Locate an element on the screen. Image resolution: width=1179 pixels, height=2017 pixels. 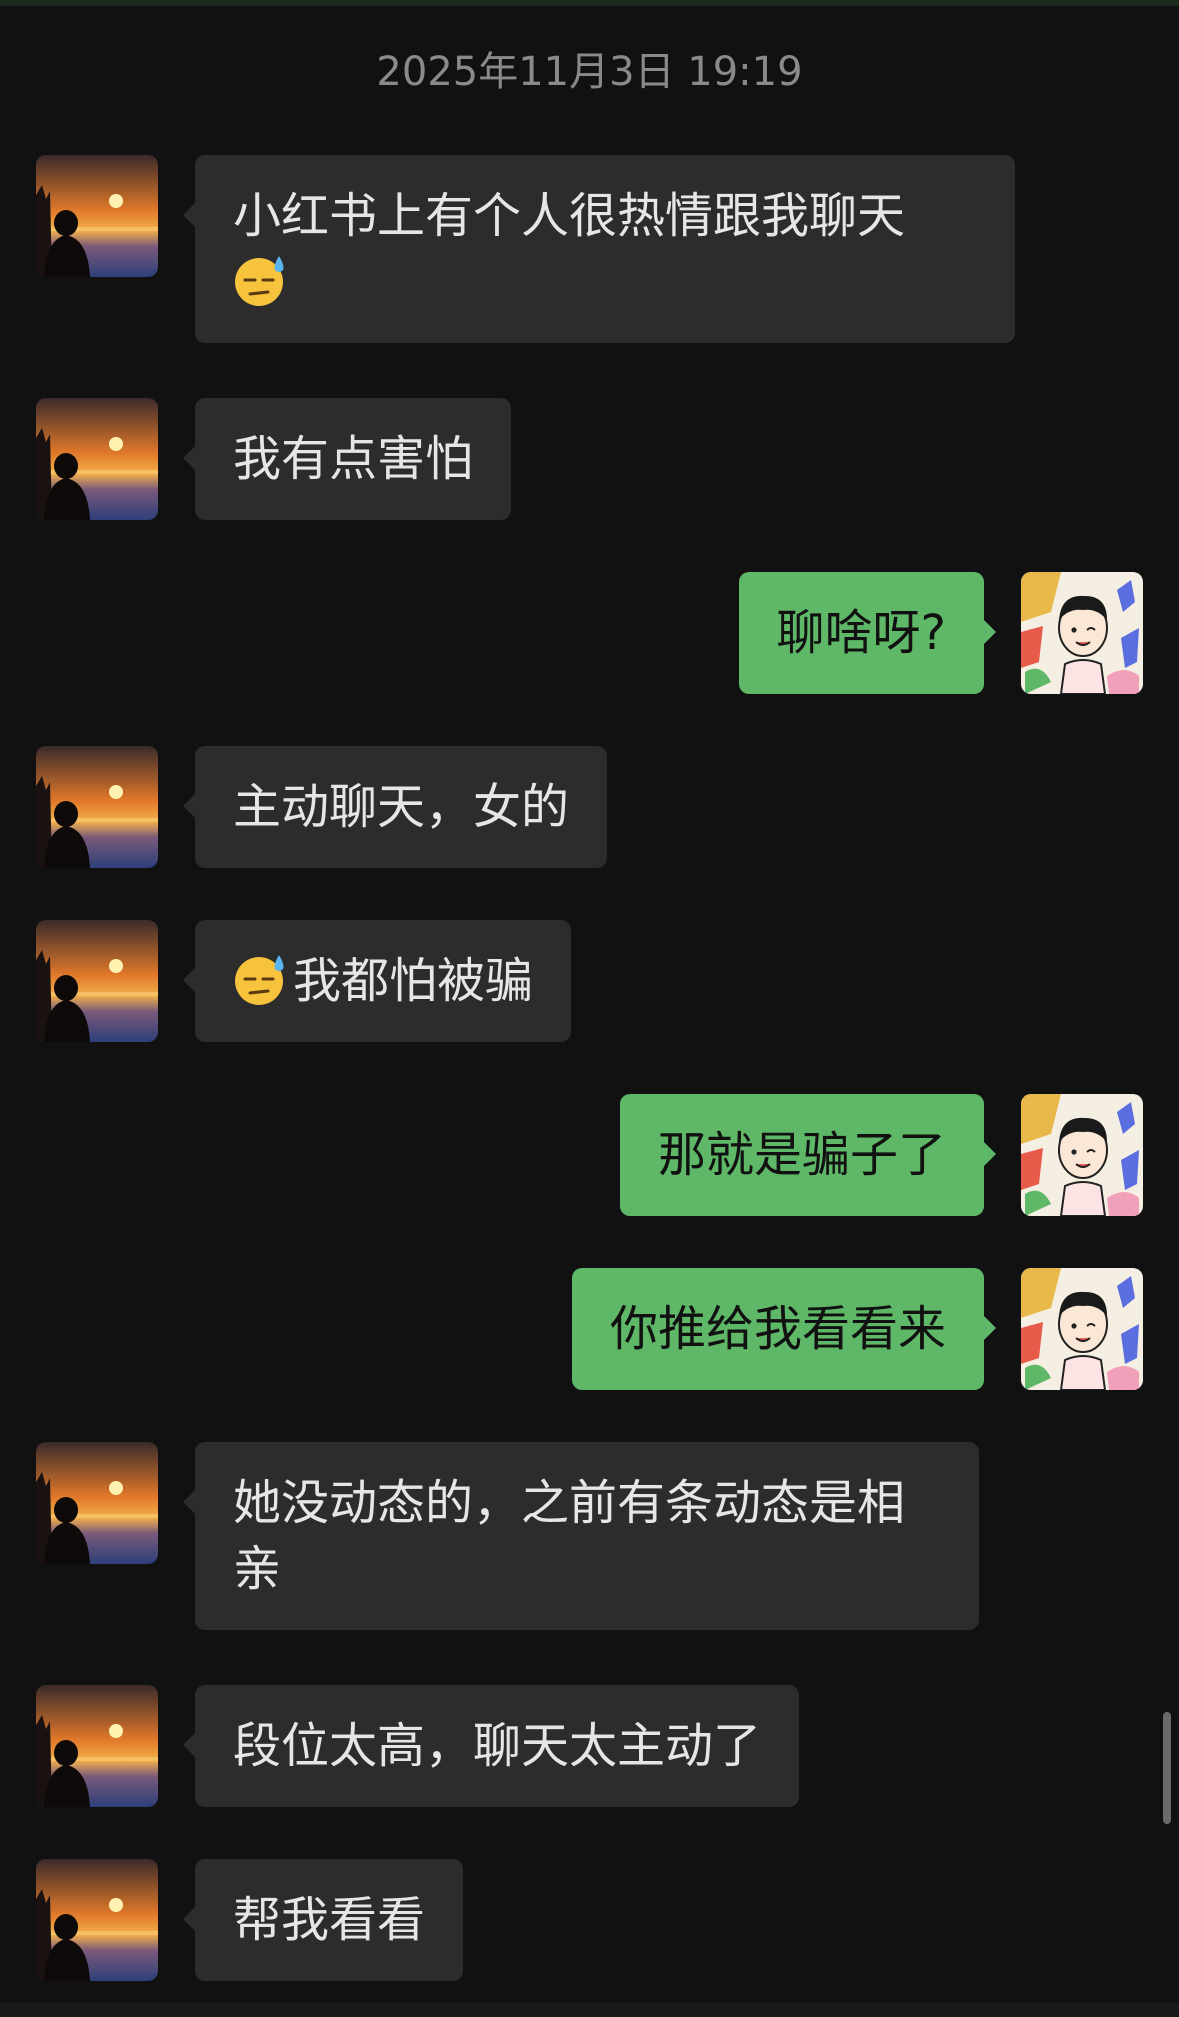
message-text: 小红书上有个人很热情跟我聊天 is located at coordinates (569, 216).